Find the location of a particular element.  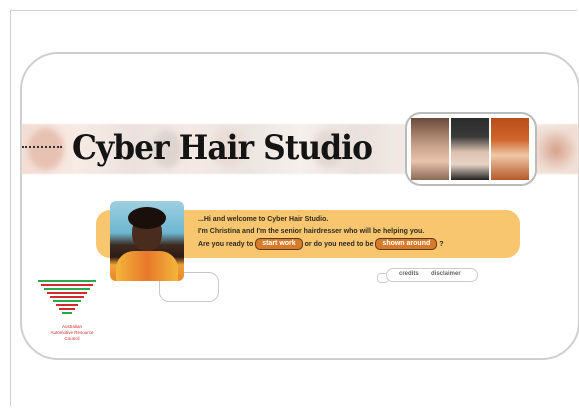

logo-caption: Australian Automotive Resource Council is located at coordinates (72, 333).